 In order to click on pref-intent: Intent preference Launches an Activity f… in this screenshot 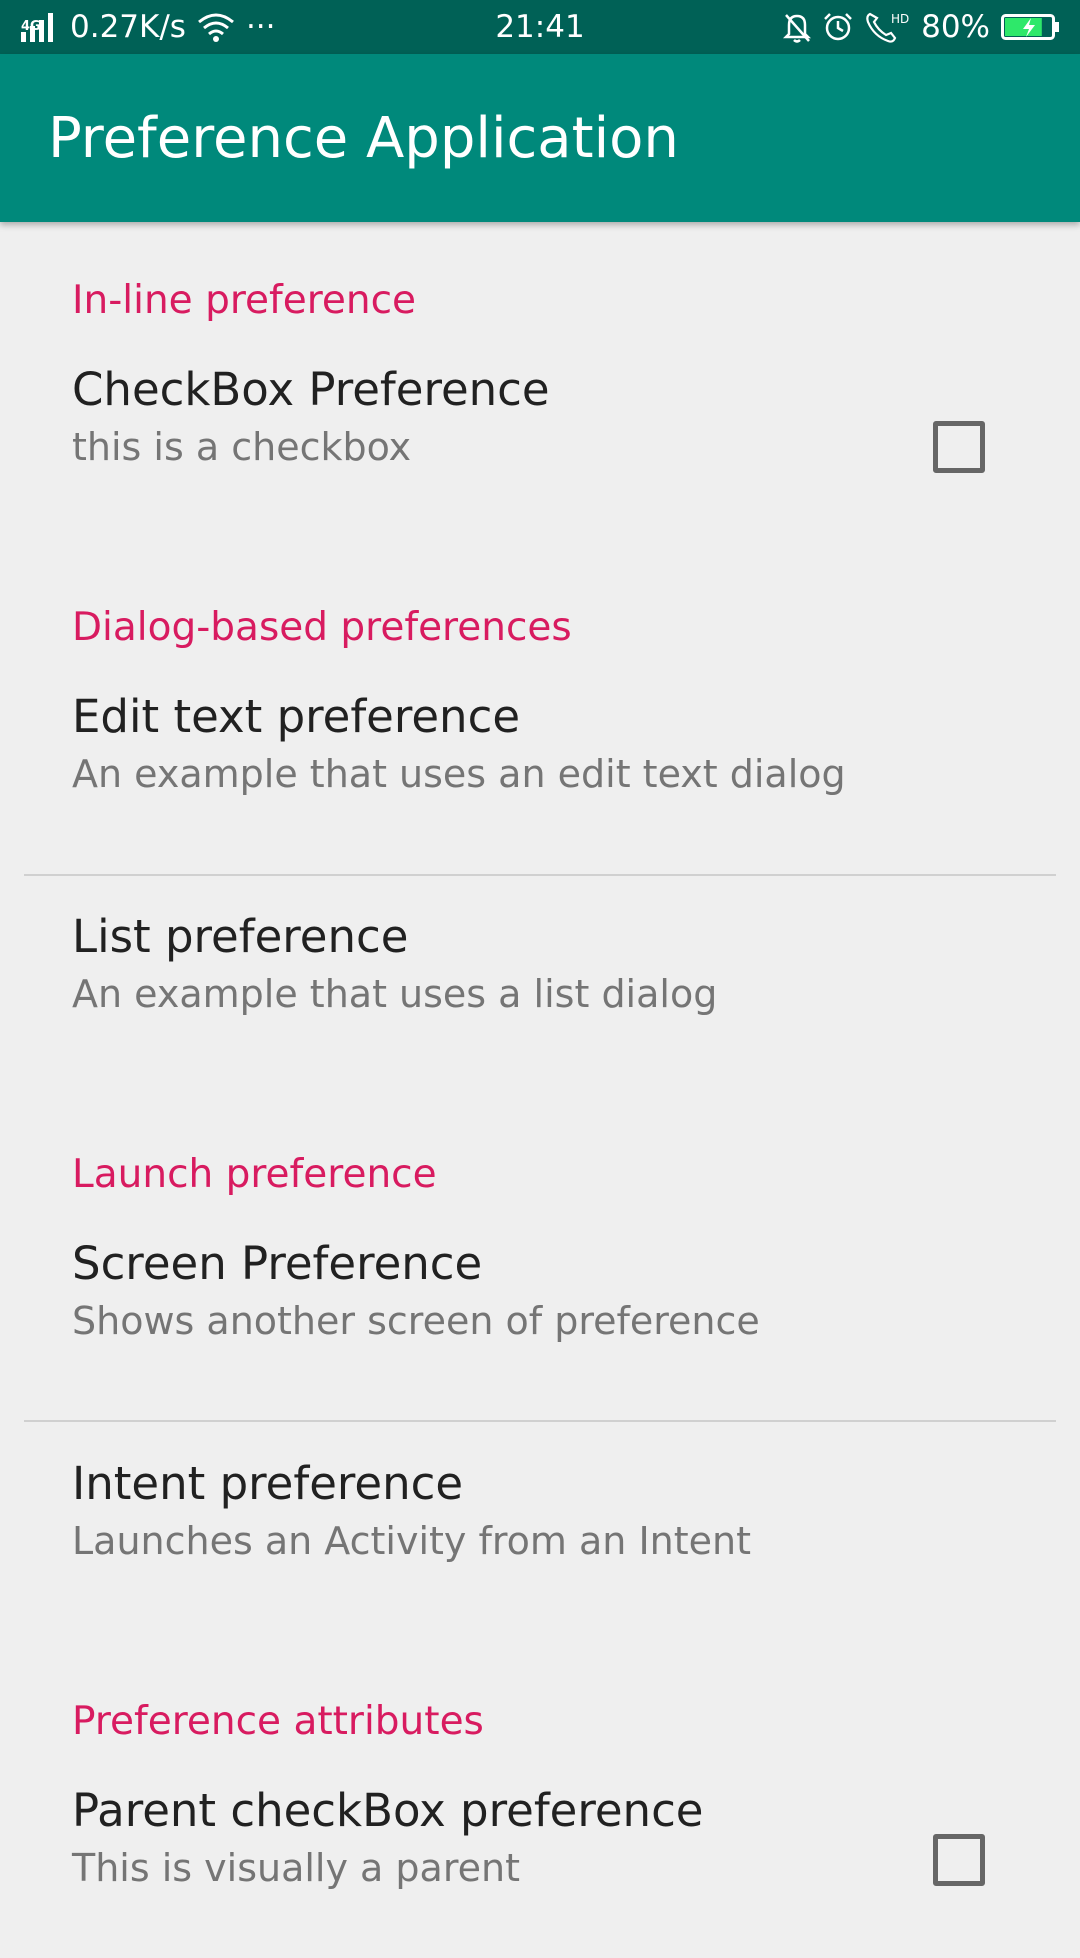, I will do `click(540, 1531)`.